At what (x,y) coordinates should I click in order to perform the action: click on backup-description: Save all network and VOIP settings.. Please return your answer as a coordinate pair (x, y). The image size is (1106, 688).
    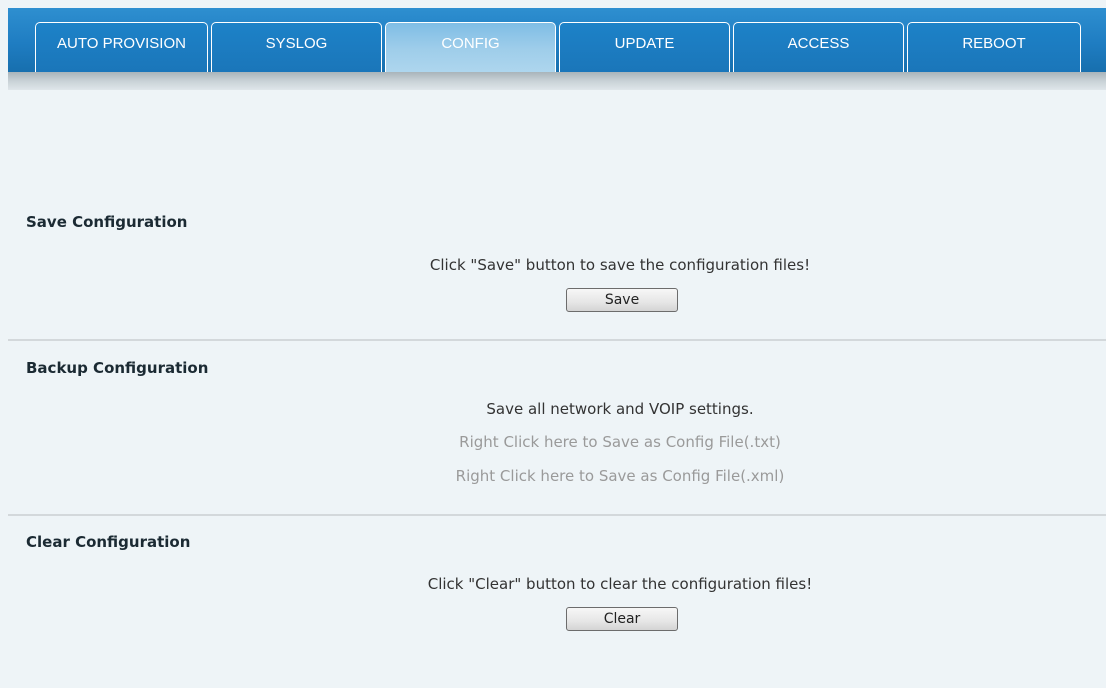
    Looking at the image, I should click on (620, 409).